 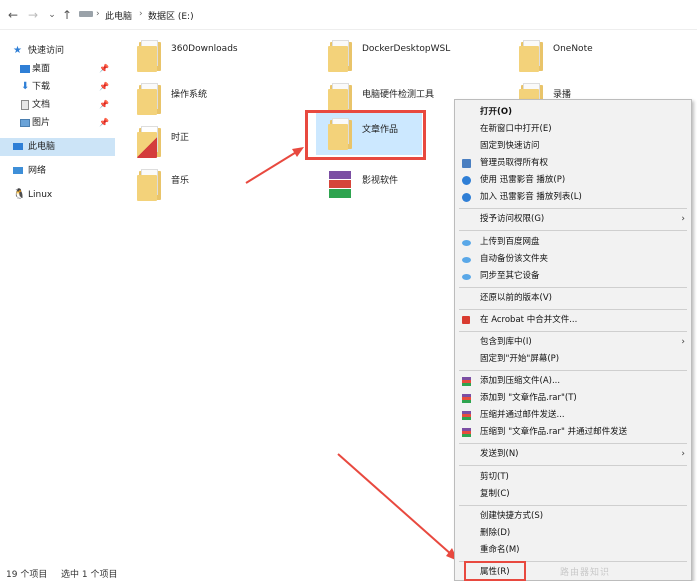 I want to click on menu-item-label: 创建快捷方式(S), so click(x=512, y=516).